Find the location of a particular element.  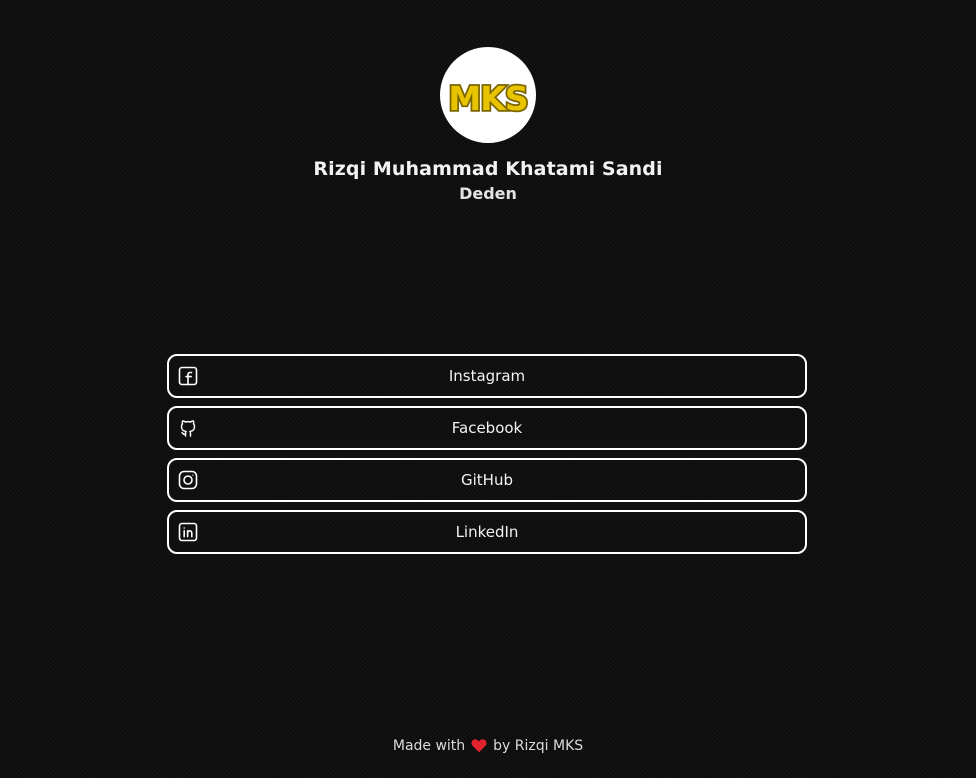

footer: Made with by Rizqi MKS is located at coordinates (488, 747).